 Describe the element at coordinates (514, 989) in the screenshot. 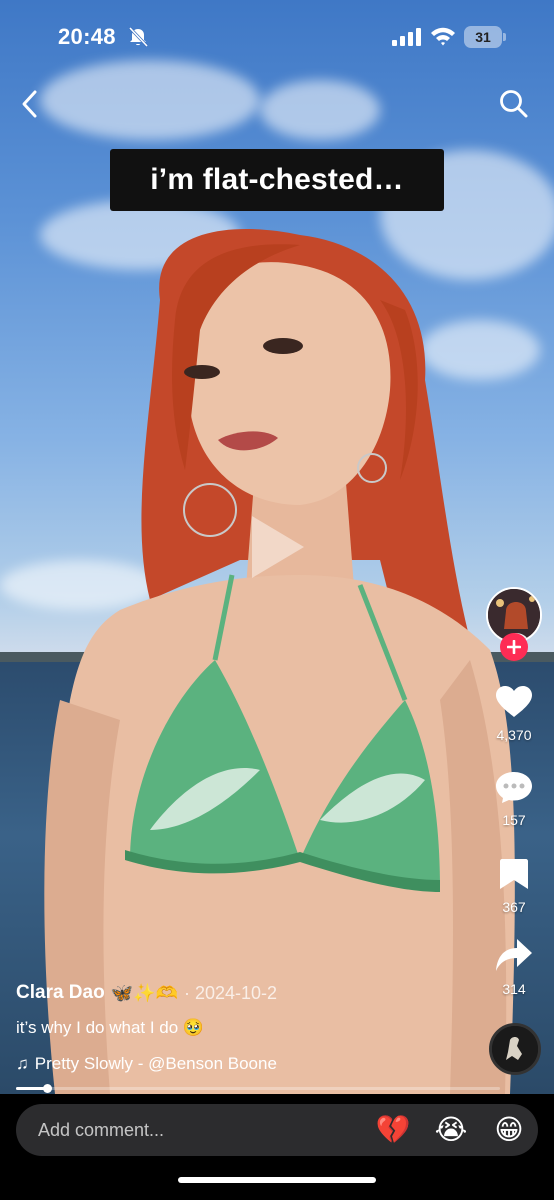

I see `share-count: 314` at that location.